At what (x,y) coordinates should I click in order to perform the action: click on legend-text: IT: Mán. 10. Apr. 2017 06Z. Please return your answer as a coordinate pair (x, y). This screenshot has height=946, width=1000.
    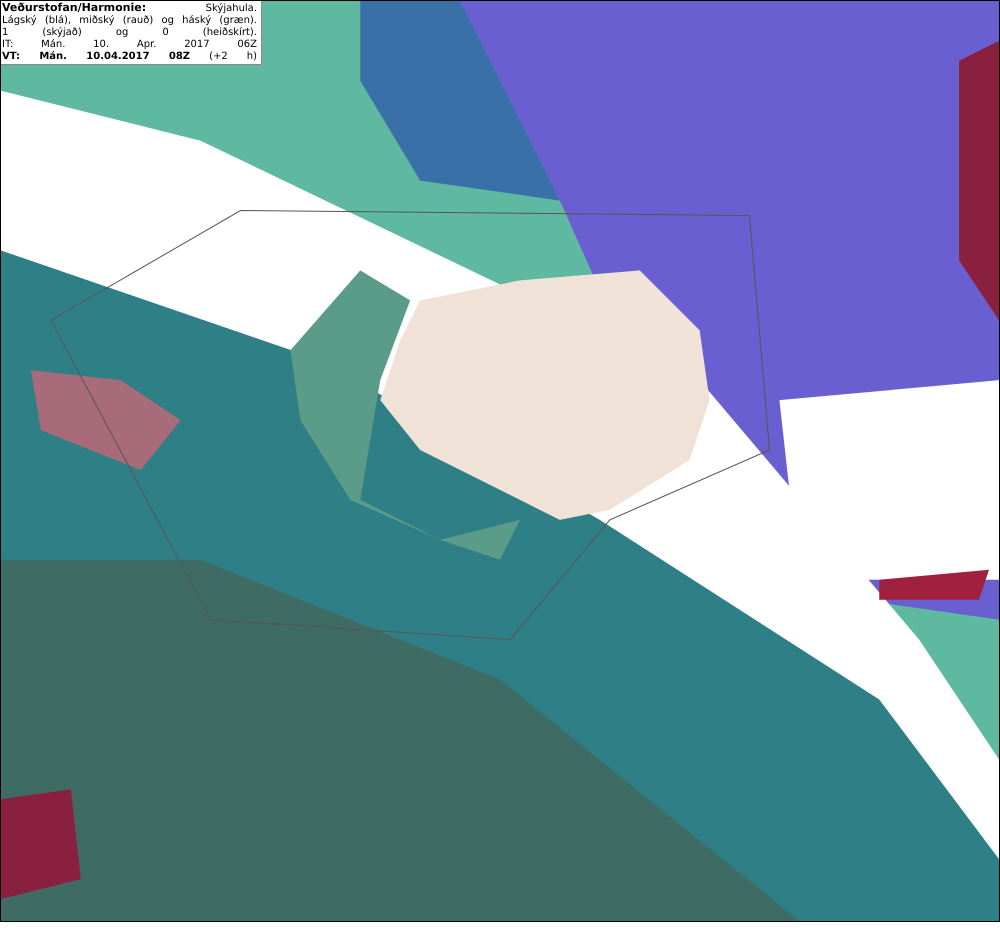
    Looking at the image, I should click on (129, 45).